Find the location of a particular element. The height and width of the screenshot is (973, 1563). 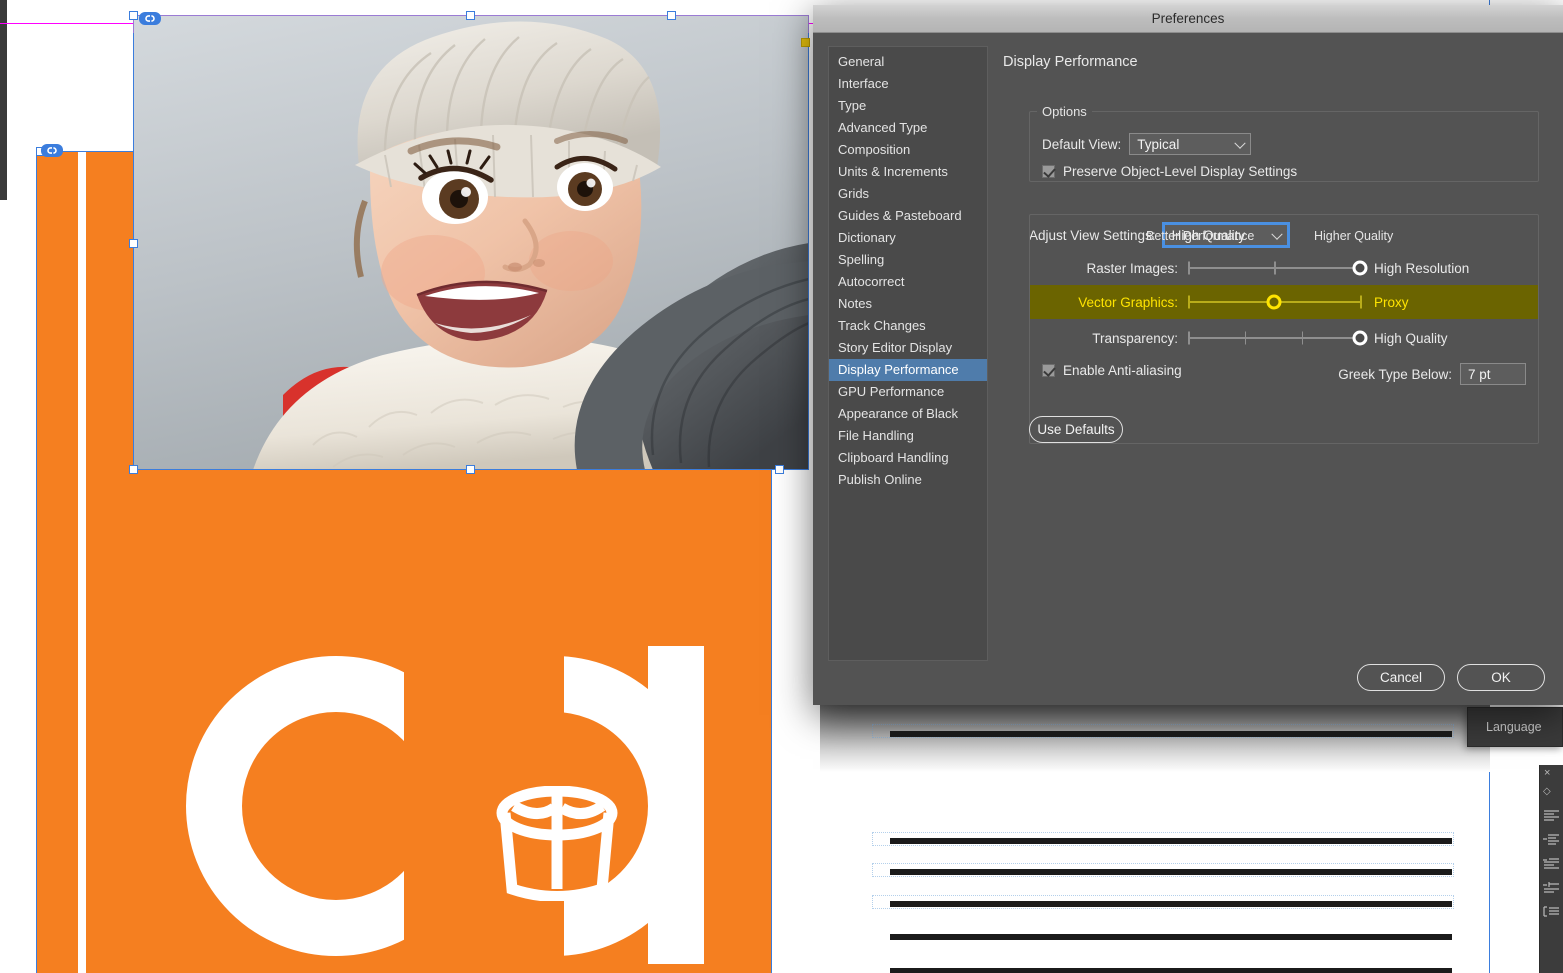

sidebar-item-units-increments: Units & Increments is located at coordinates (908, 172).